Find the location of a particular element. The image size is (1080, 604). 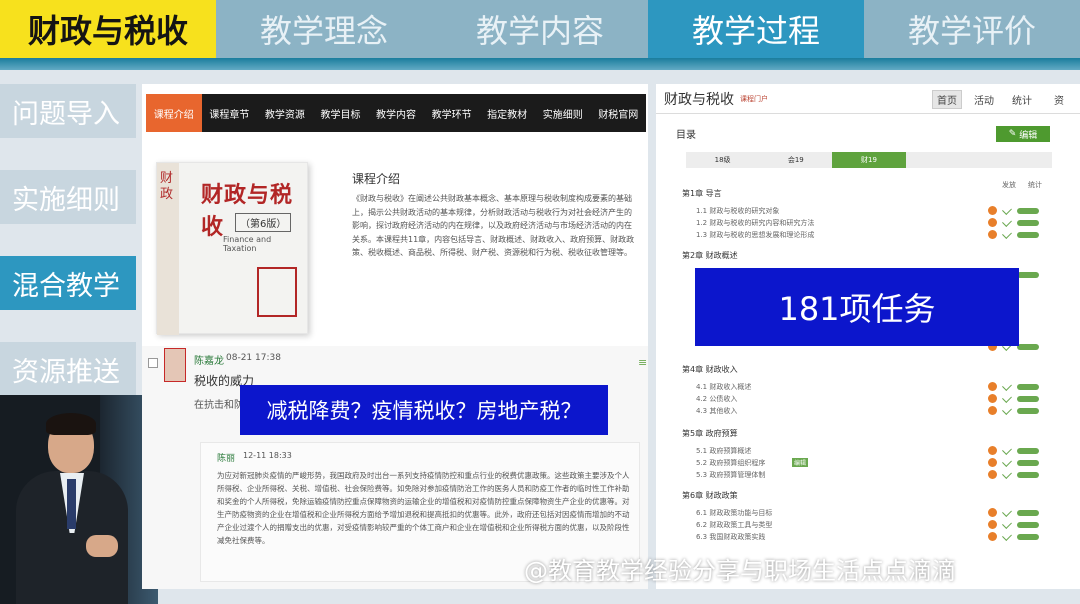

course-nav-content: 教学内容 is located at coordinates (396, 113).